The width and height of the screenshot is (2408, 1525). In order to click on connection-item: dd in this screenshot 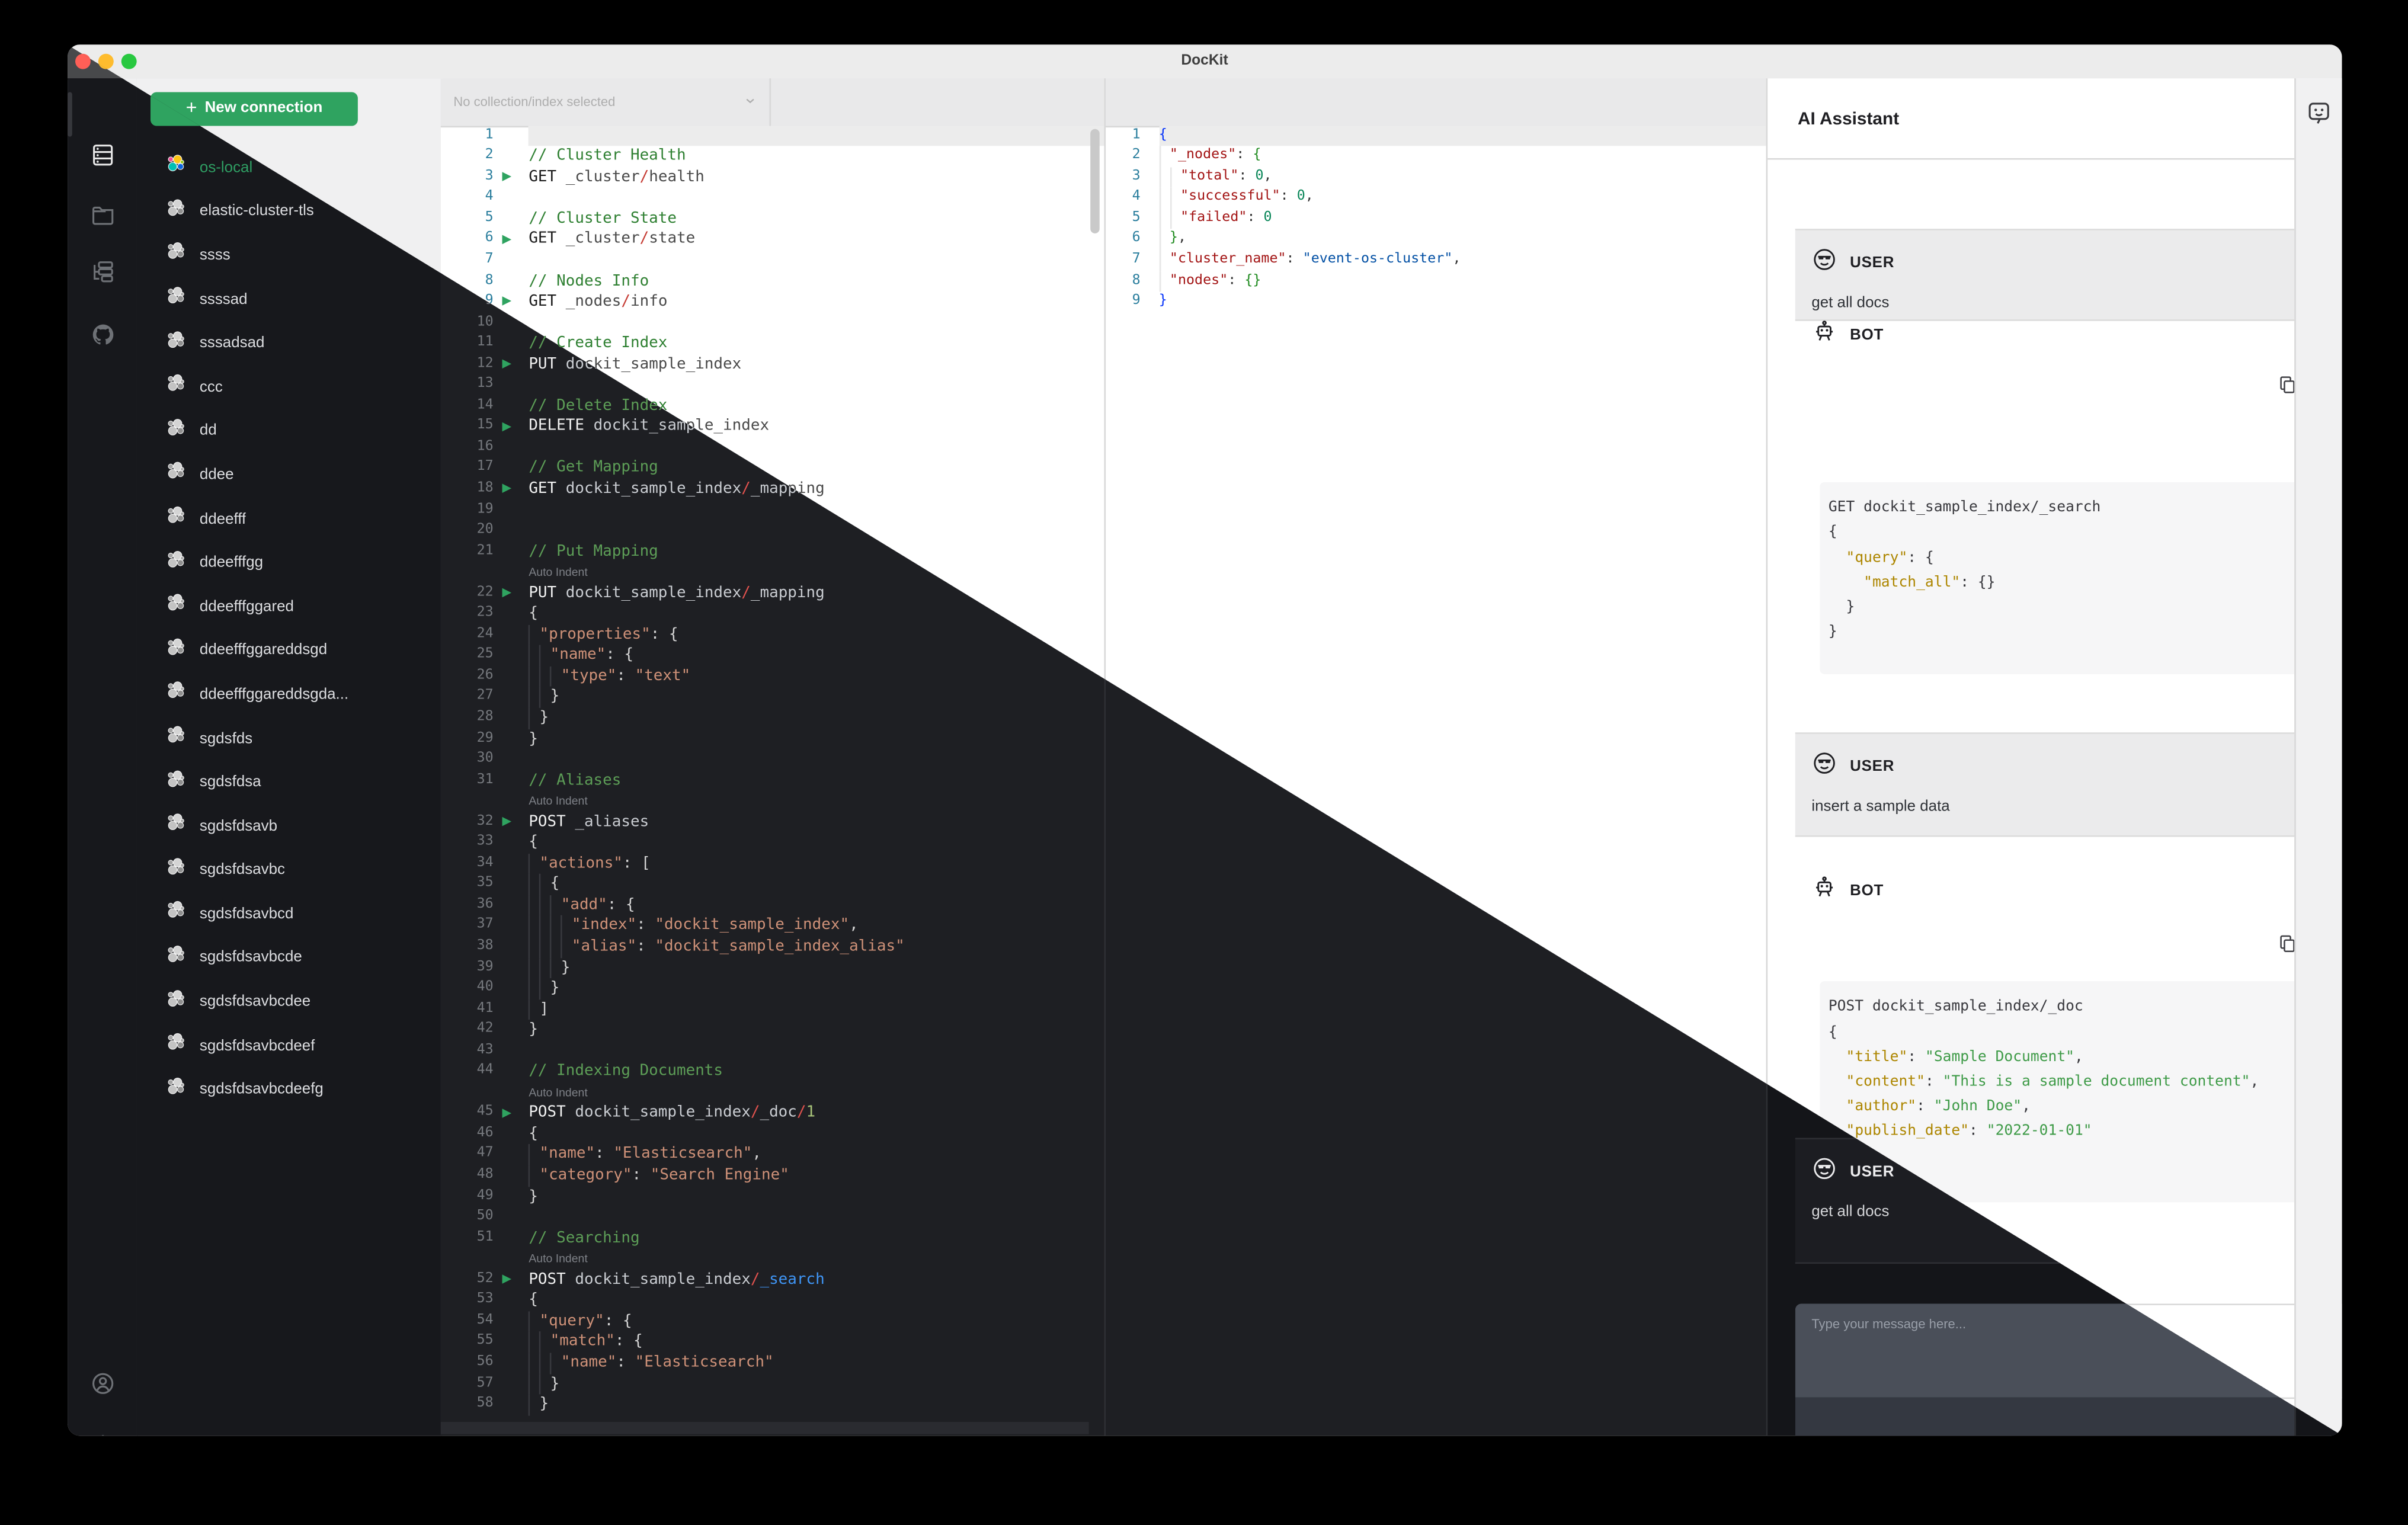, I will do `click(289, 431)`.